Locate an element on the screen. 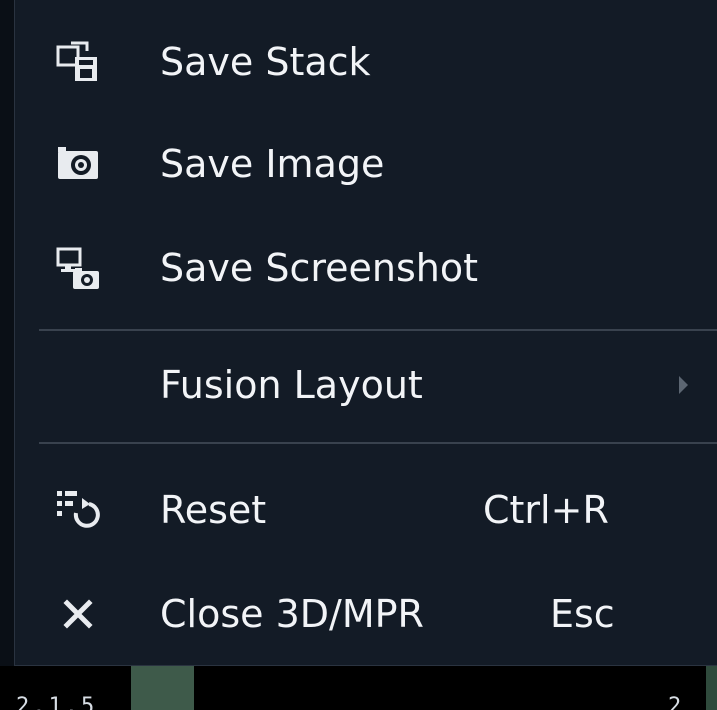 This screenshot has width=717, height=710. background-viewport-strip: 2.1.5 2 is located at coordinates (358, 688).